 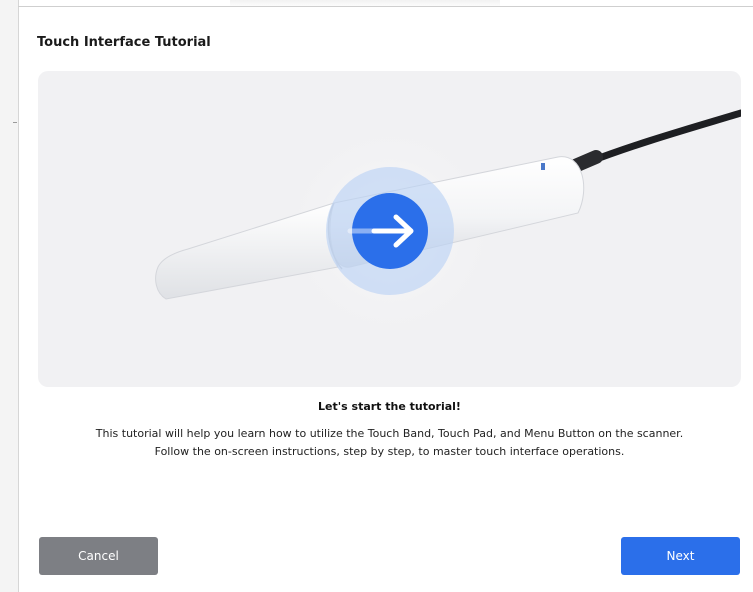 I want to click on cancel-button: Cancel, so click(x=98, y=556).